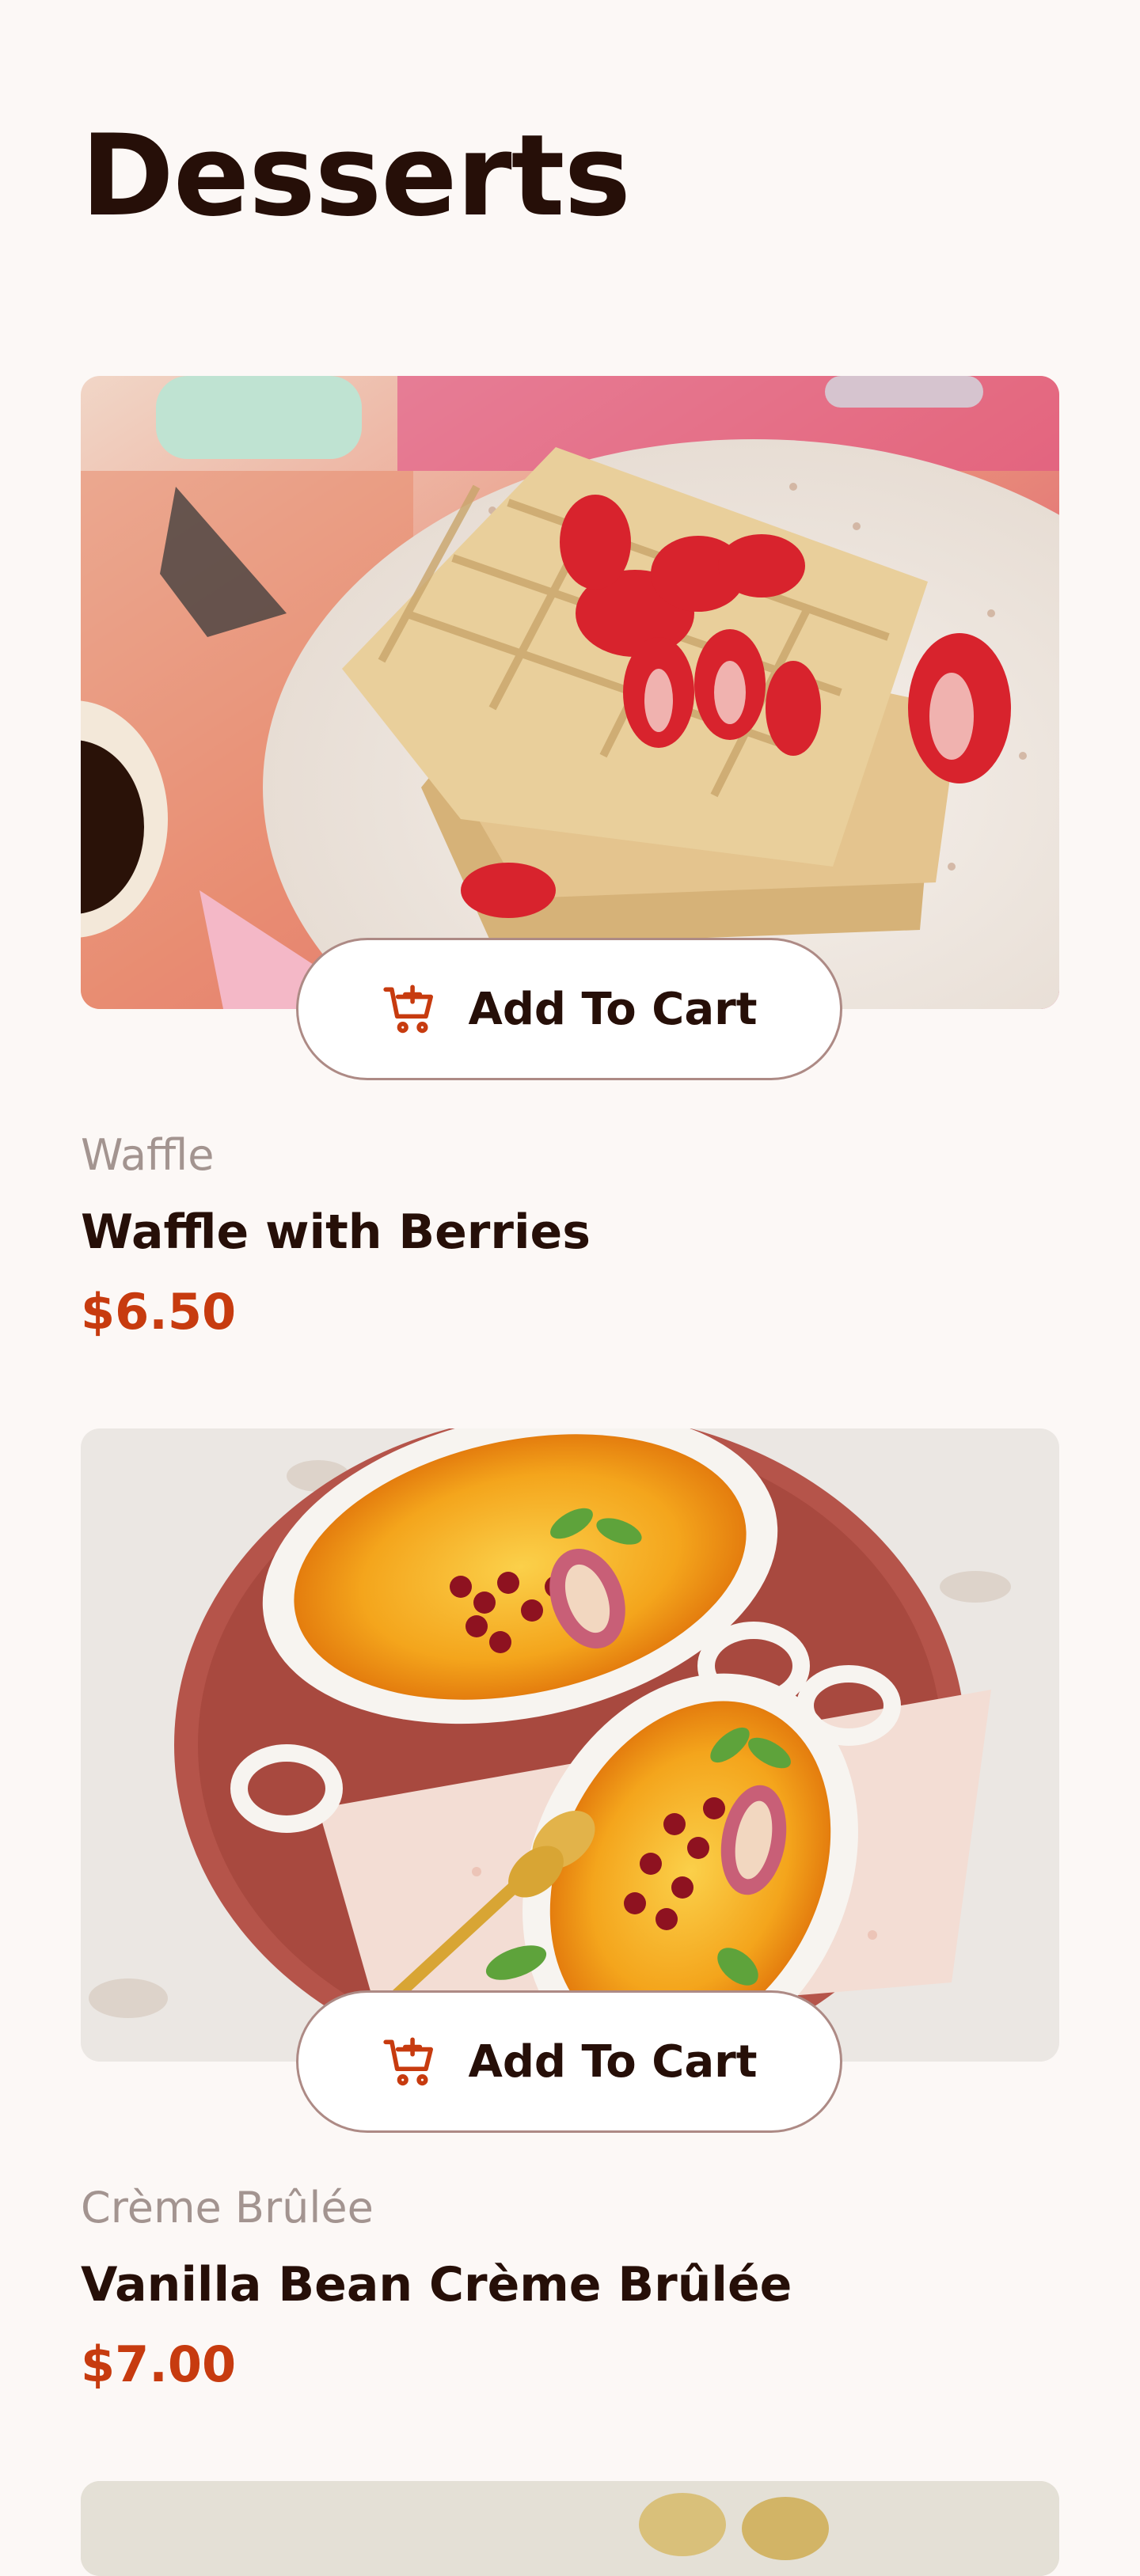  Describe the element at coordinates (356, 176) in the screenshot. I see `page-title: Desserts` at that location.